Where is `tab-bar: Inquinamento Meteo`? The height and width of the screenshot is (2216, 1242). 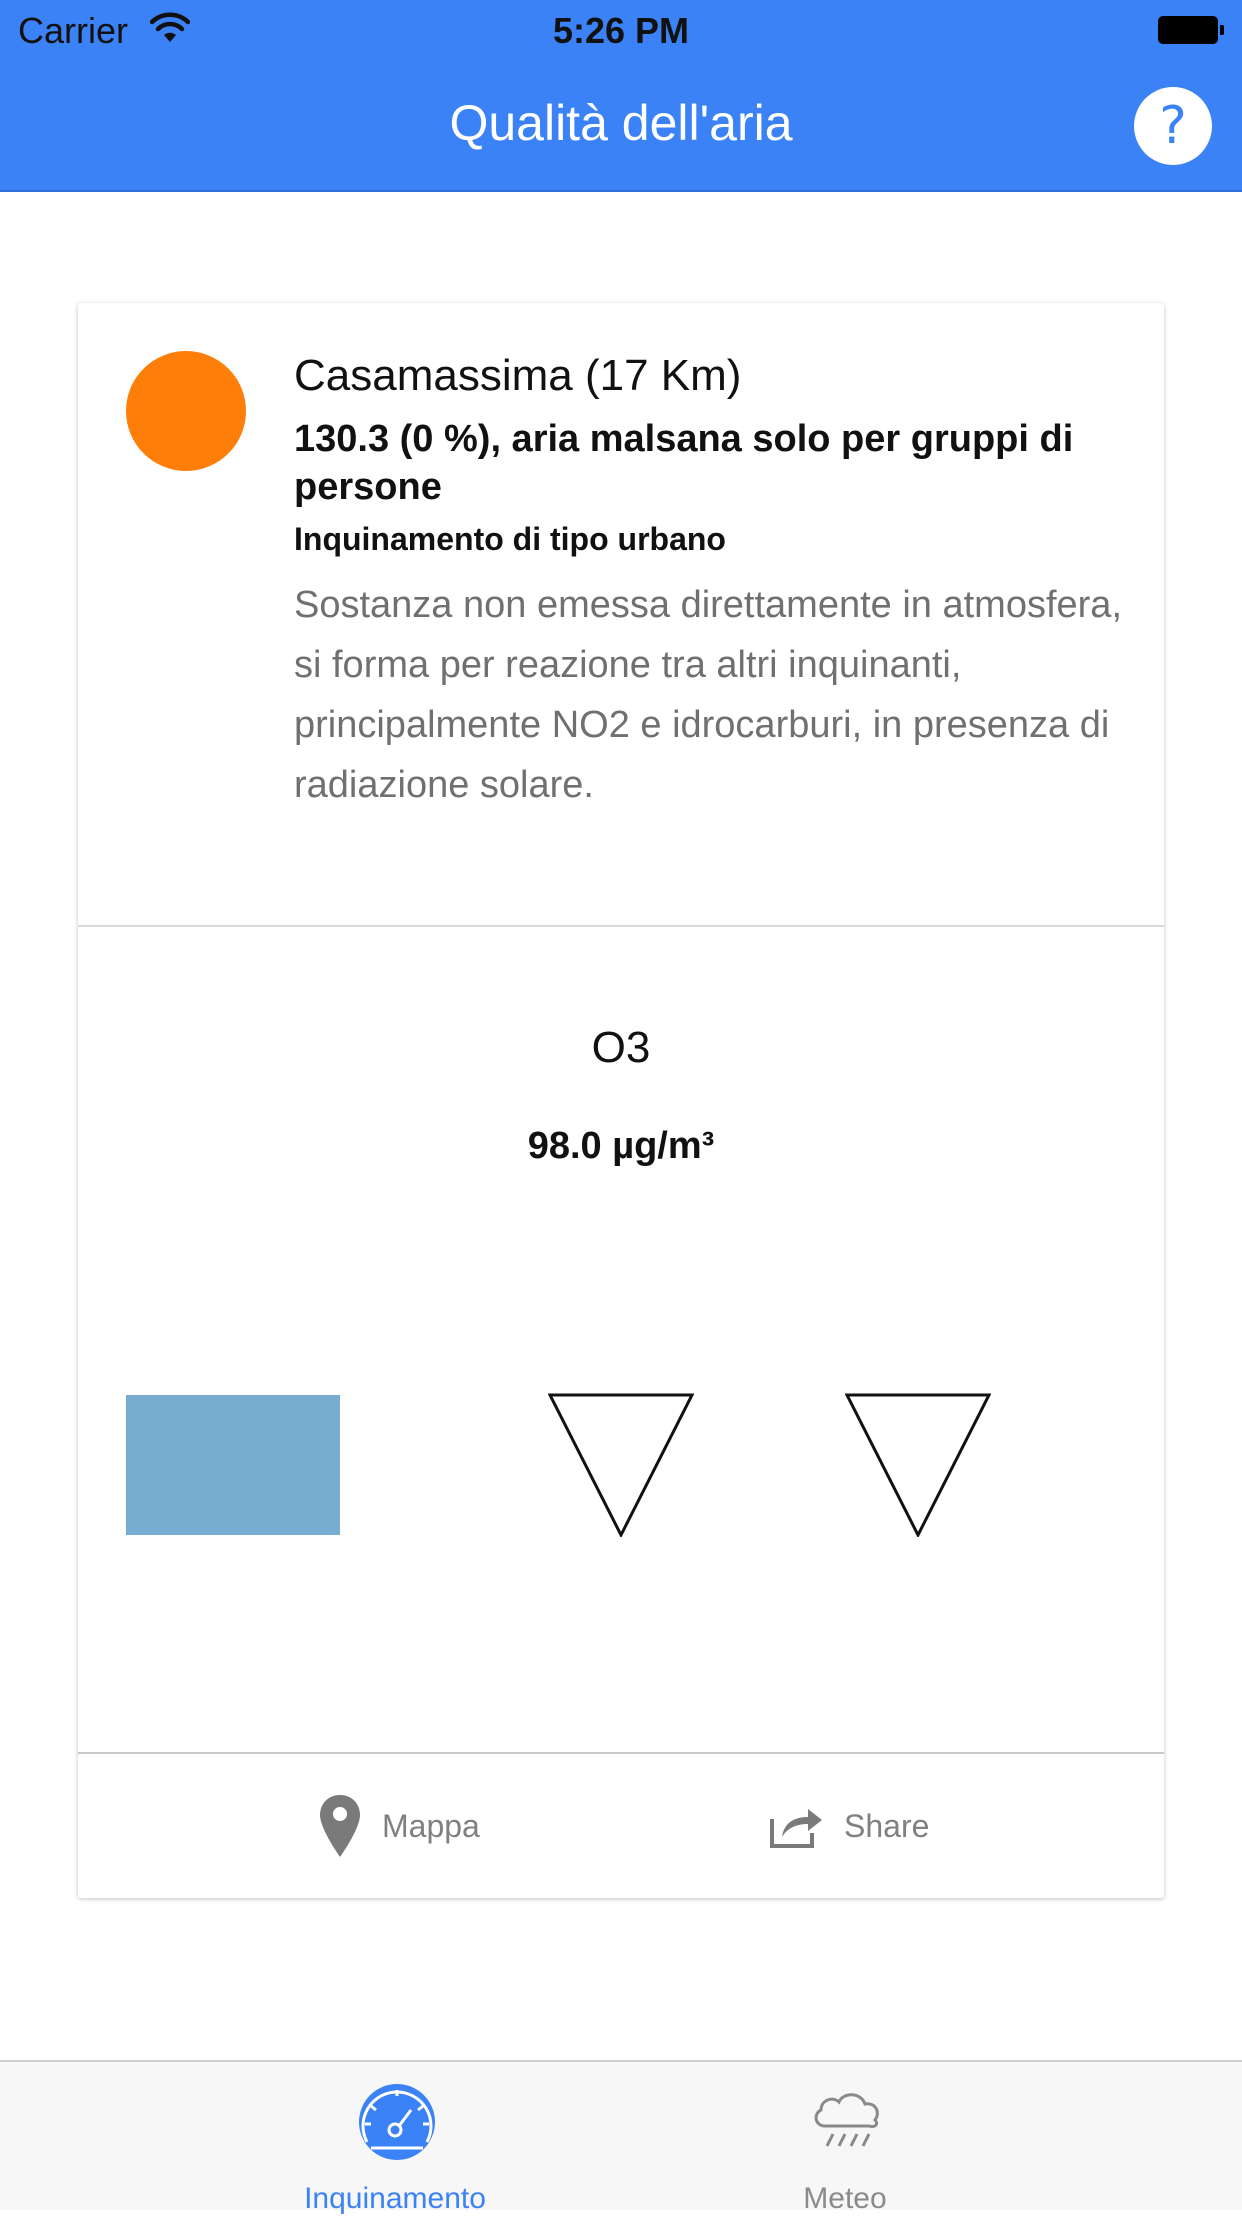 tab-bar: Inquinamento Meteo is located at coordinates (621, 2137).